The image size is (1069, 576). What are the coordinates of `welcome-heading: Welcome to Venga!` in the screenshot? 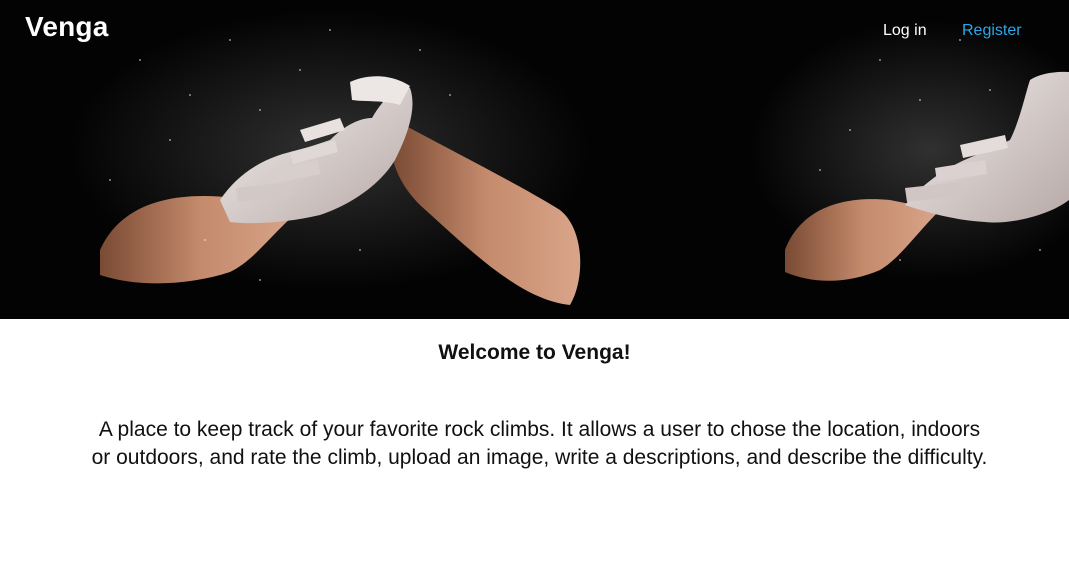 It's located at (534, 352).